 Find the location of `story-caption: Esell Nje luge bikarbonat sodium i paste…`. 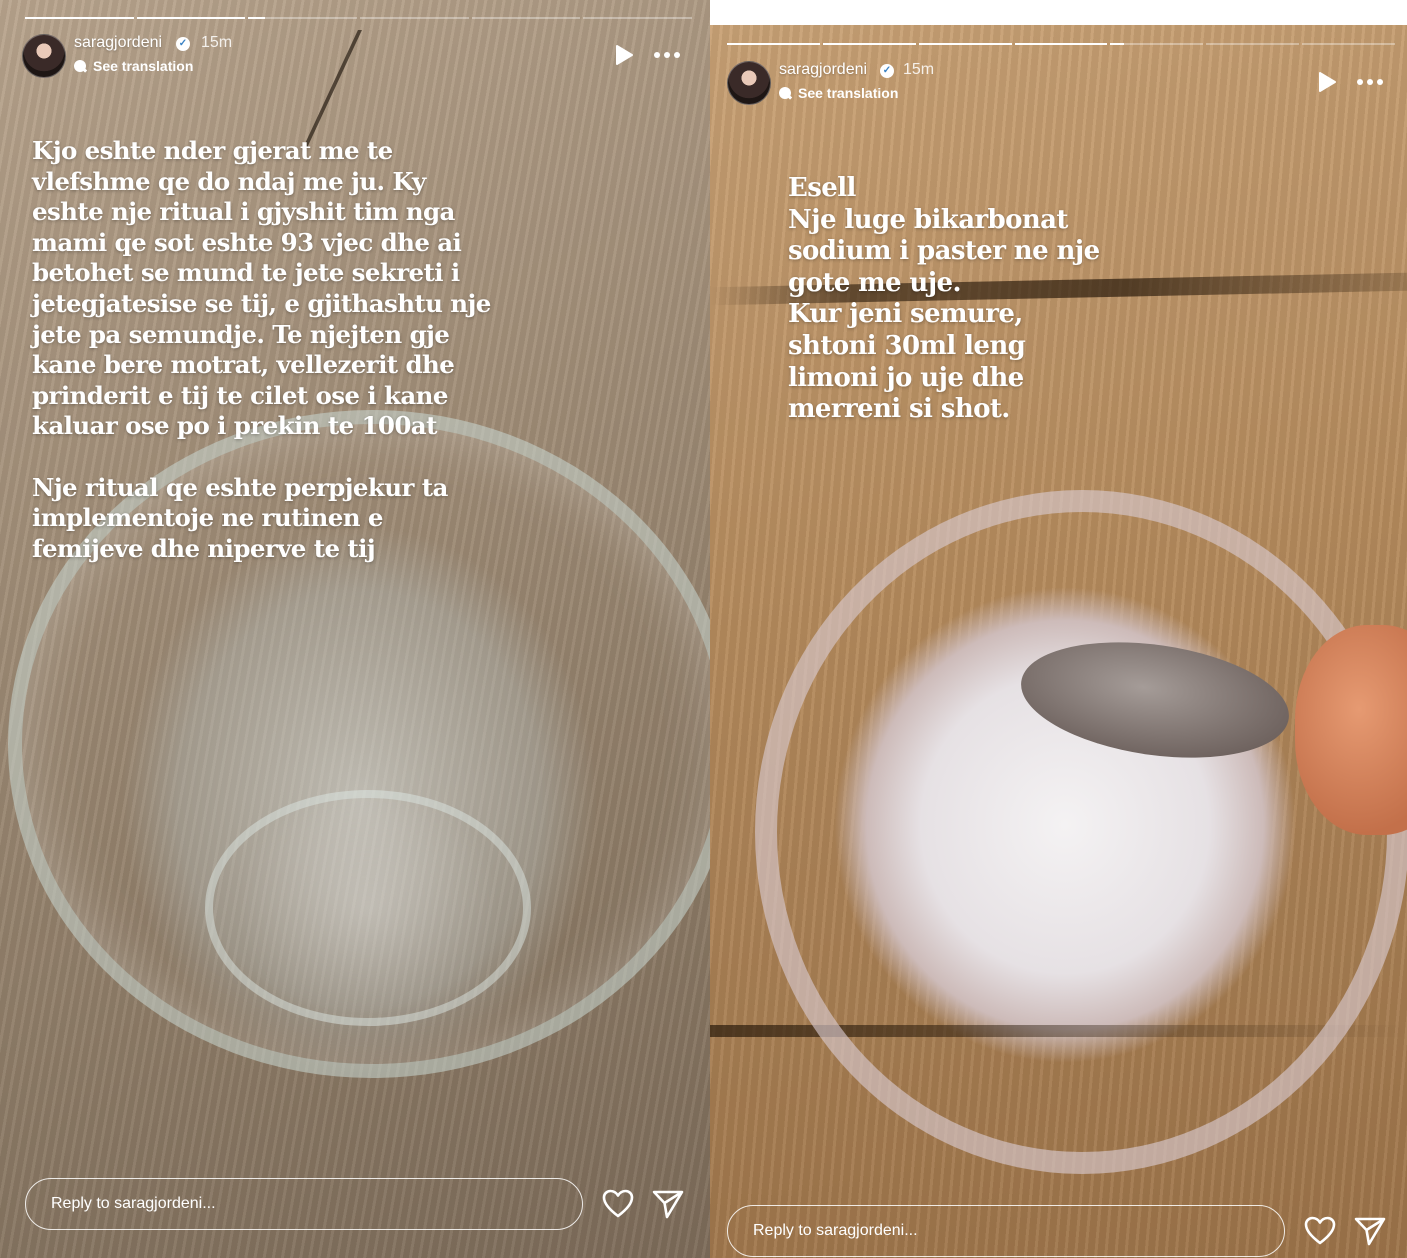

story-caption: Esell Nje luge bikarbonat sodium i paste… is located at coordinates (944, 299).